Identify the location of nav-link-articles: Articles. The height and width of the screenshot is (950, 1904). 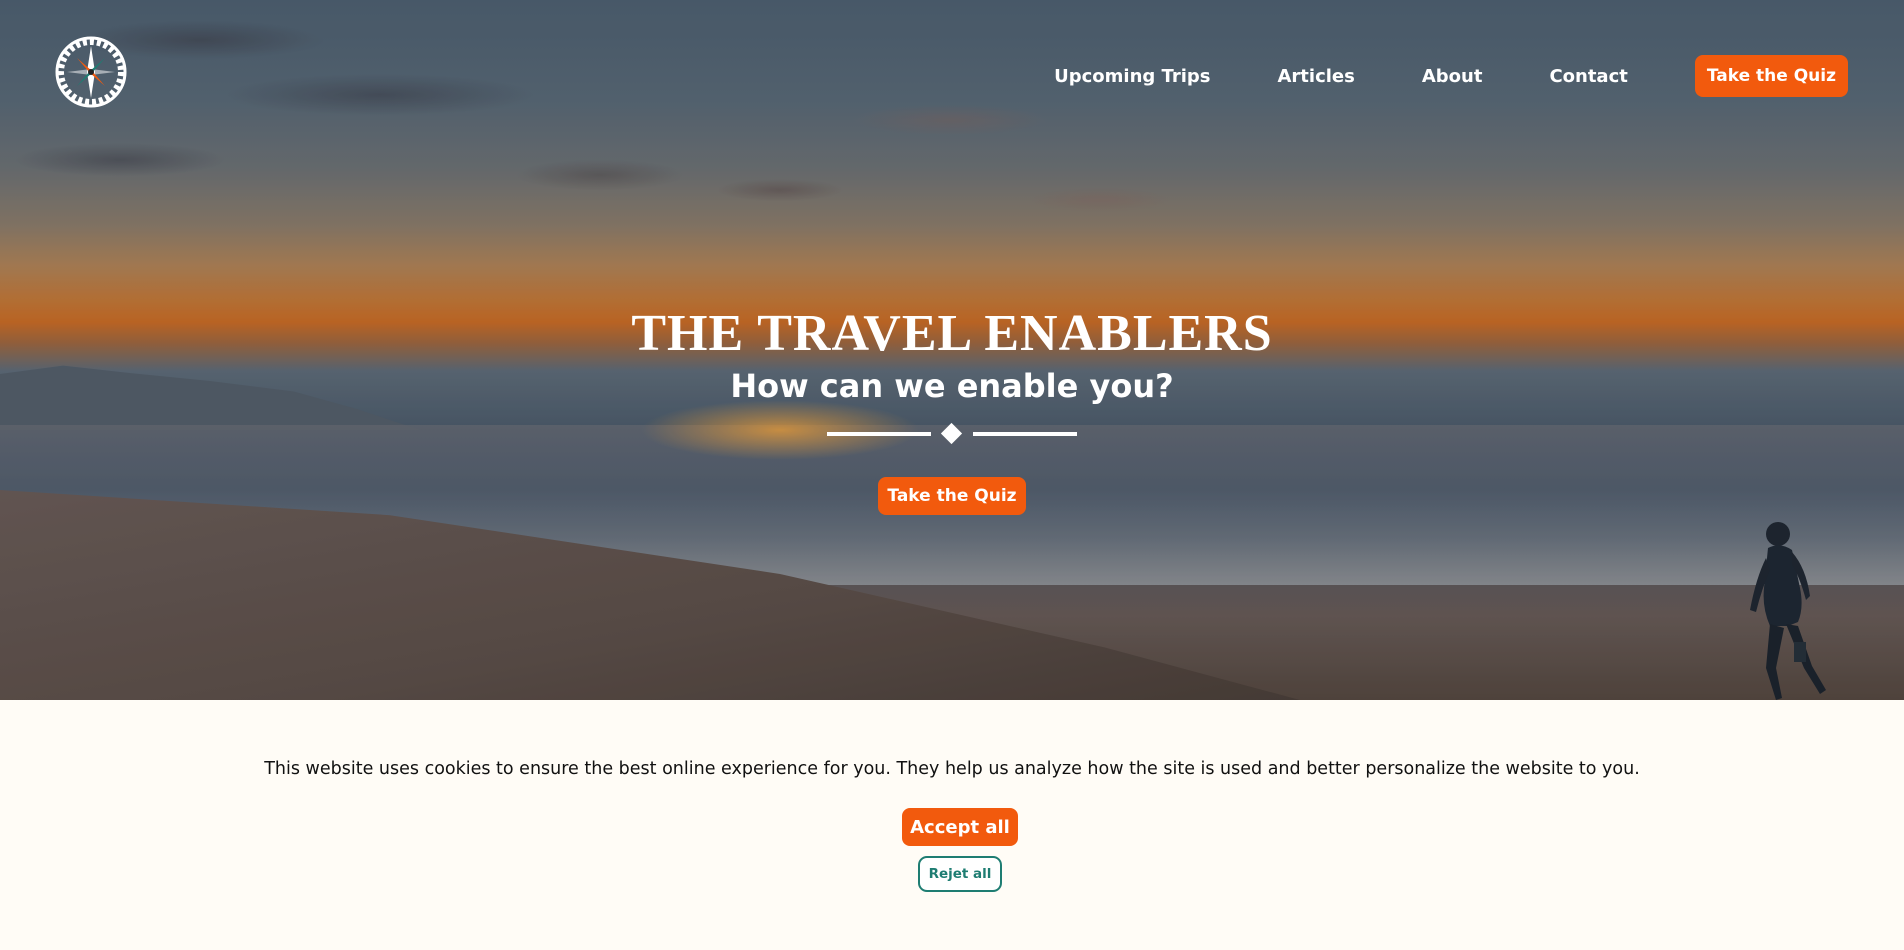
(1315, 76).